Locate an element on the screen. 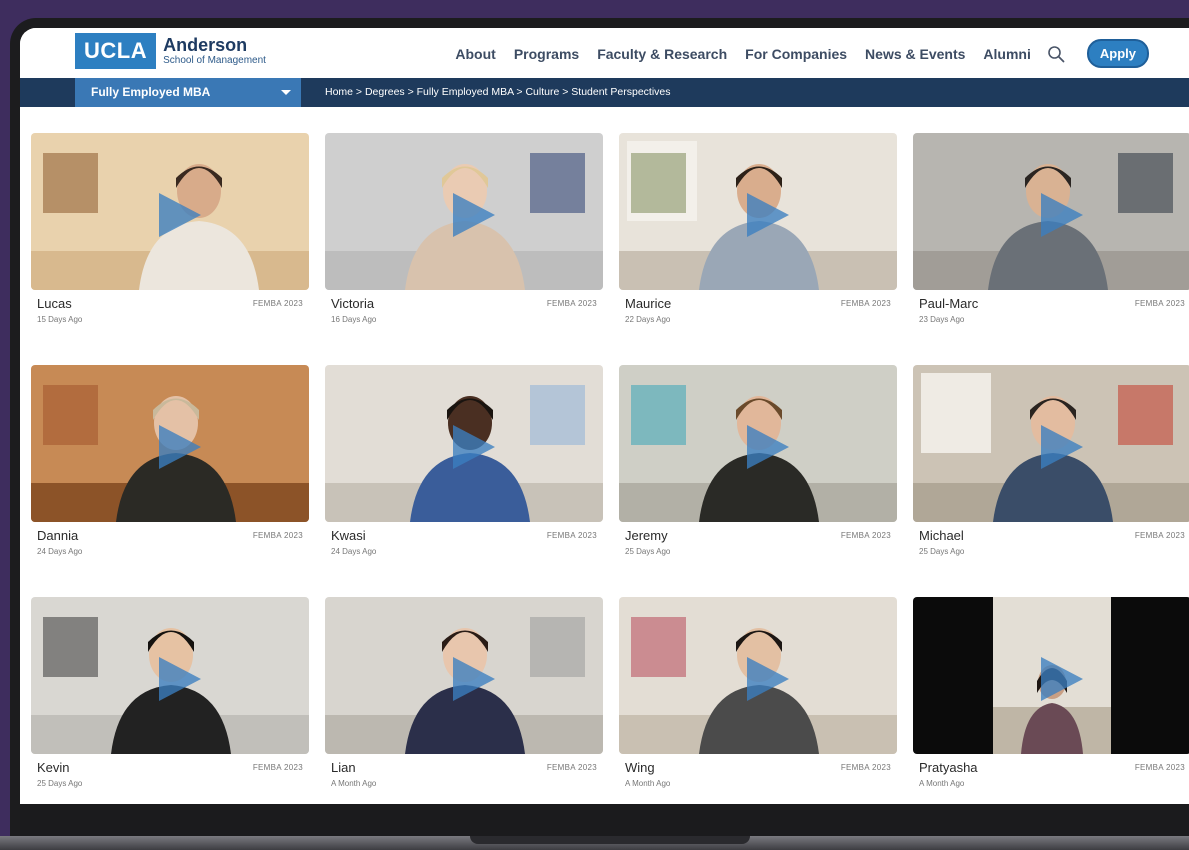 The width and height of the screenshot is (1189, 850). video-card: Lian FEMBA 2023 A Month Ago is located at coordinates (464, 700).